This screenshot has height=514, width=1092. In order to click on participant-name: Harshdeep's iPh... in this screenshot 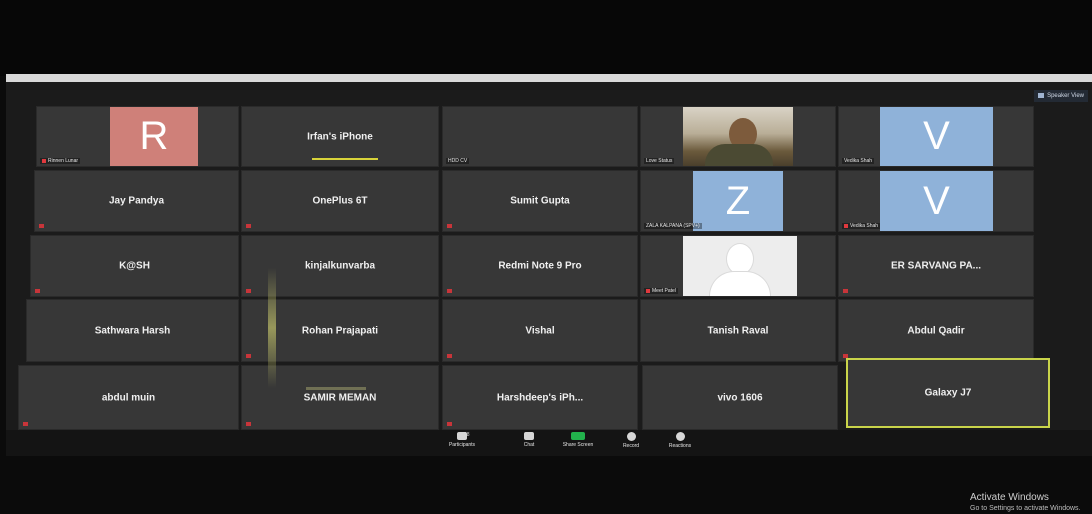, I will do `click(540, 397)`.